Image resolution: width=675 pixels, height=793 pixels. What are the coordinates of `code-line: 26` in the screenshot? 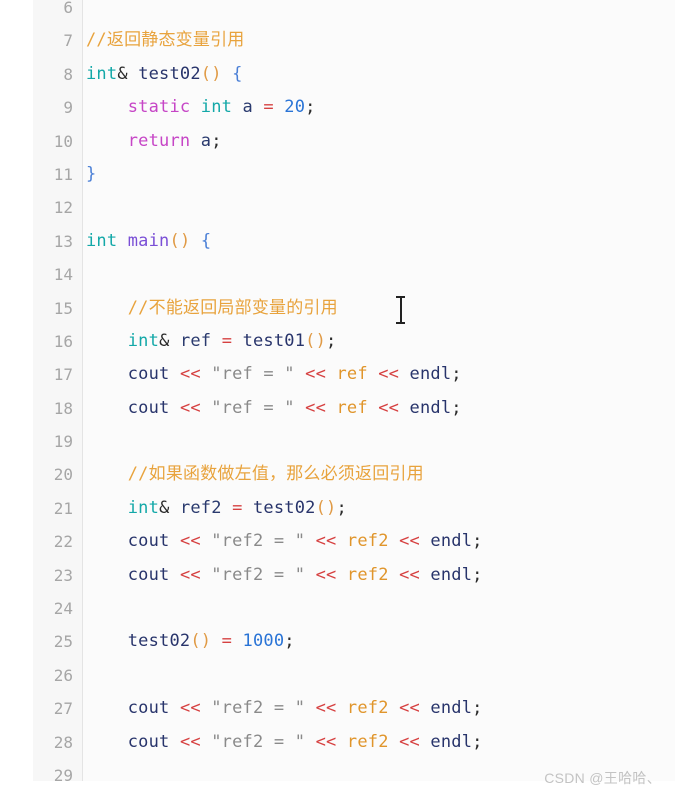 It's located at (354, 675).